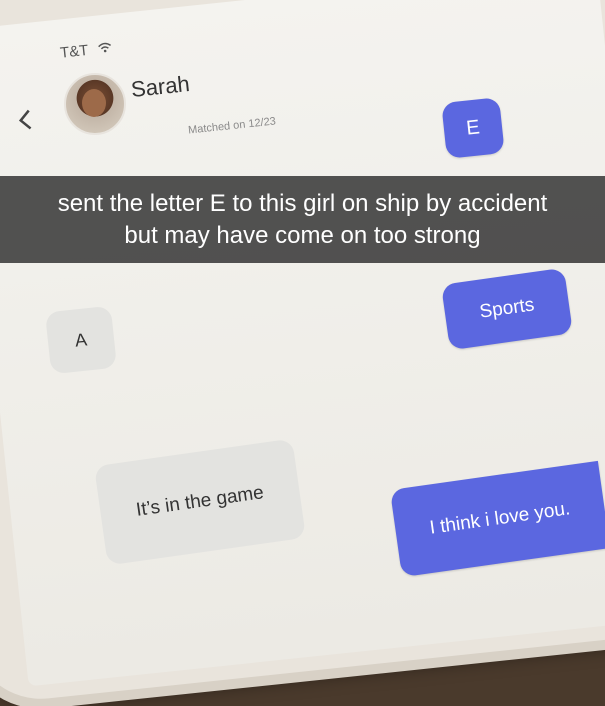 The width and height of the screenshot is (605, 706). I want to click on received-message-a: A, so click(81, 340).